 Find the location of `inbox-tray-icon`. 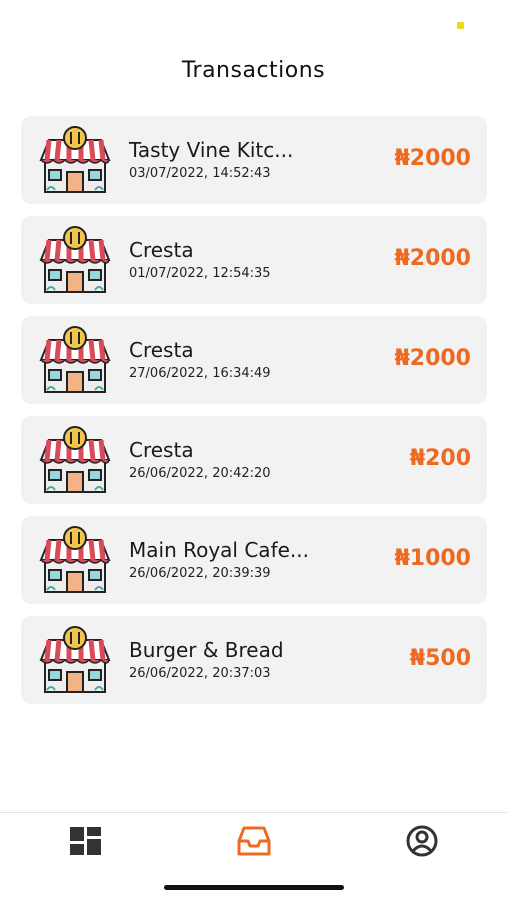

inbox-tray-icon is located at coordinates (254, 841).